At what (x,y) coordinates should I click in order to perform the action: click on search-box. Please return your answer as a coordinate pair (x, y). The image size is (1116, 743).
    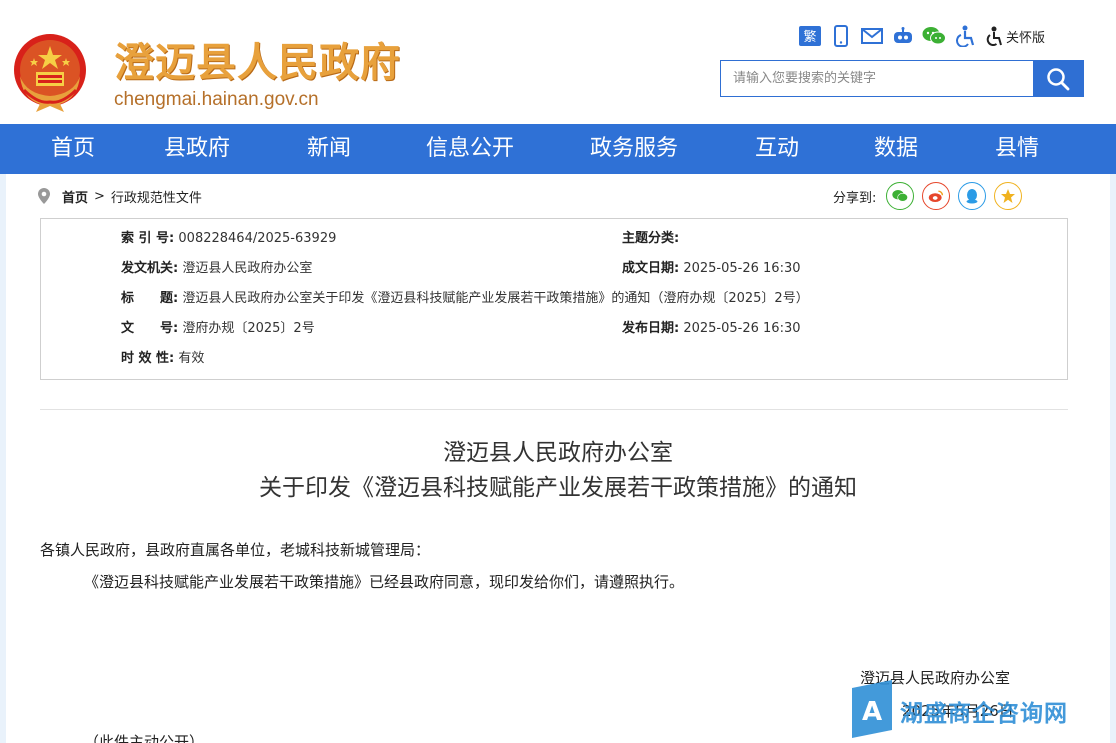
    Looking at the image, I should click on (902, 78).